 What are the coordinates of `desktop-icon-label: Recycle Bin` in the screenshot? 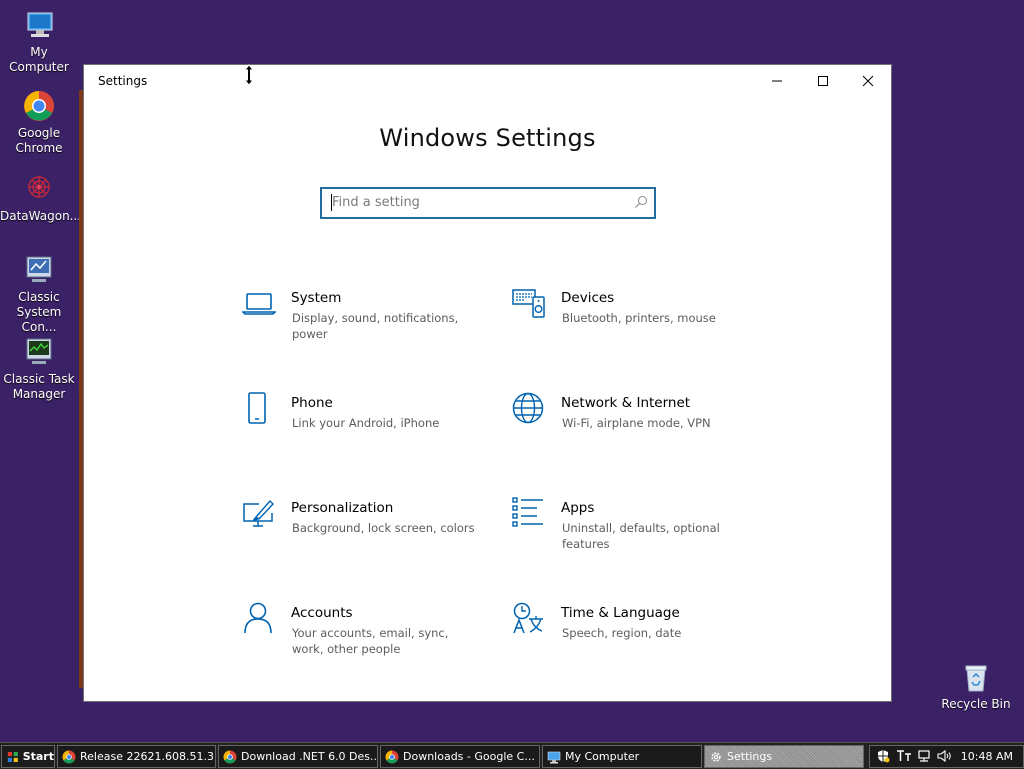 It's located at (976, 704).